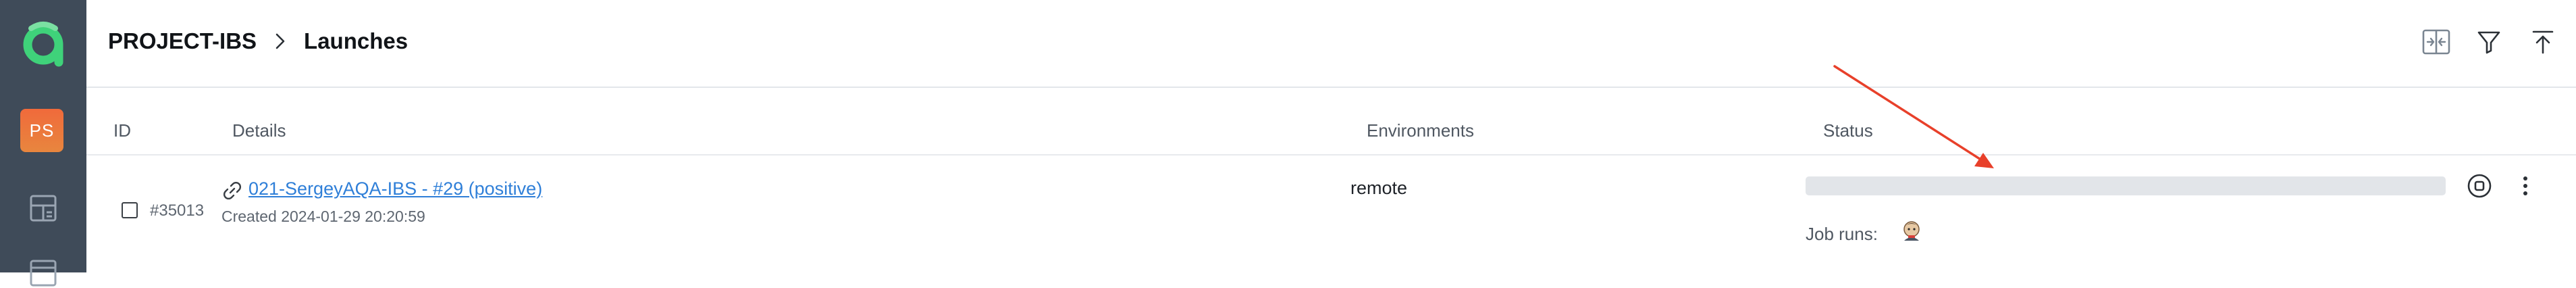 The width and height of the screenshot is (2576, 288). I want to click on stop-icon, so click(2479, 186).